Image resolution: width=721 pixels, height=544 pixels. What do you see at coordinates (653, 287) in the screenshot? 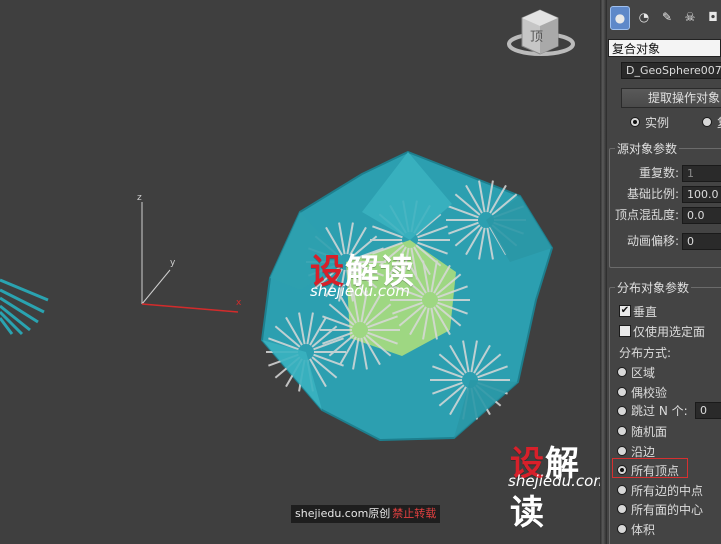
I see `distrib-params-title: 分布对象参数` at bounding box center [653, 287].